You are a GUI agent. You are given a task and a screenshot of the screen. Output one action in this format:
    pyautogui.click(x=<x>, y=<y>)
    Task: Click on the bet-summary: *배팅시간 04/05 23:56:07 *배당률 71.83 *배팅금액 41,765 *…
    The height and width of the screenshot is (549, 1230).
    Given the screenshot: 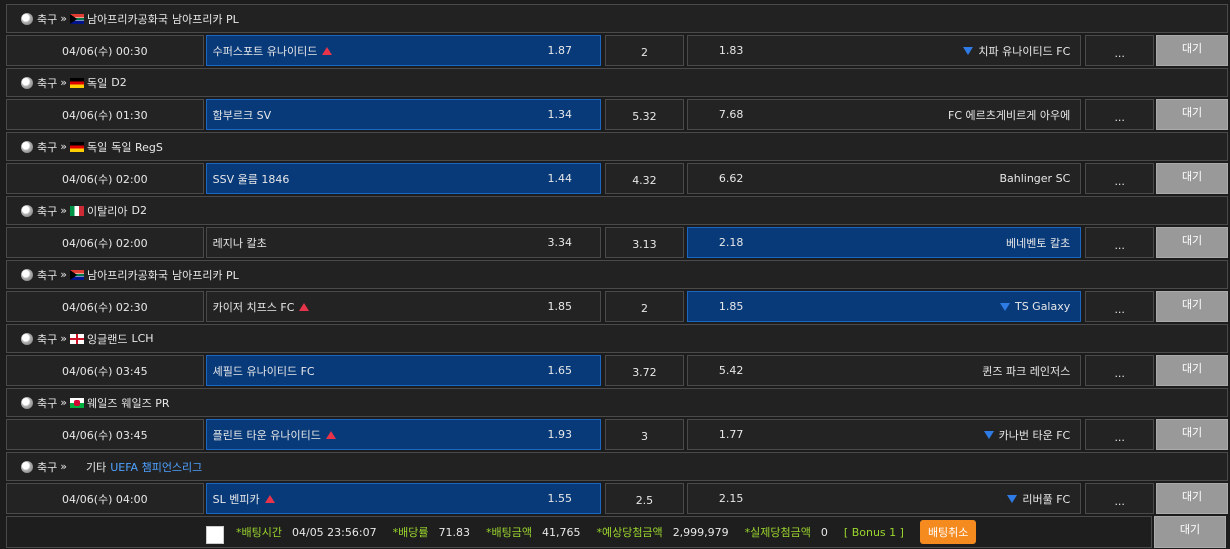 What is the action you would take?
    pyautogui.click(x=579, y=532)
    